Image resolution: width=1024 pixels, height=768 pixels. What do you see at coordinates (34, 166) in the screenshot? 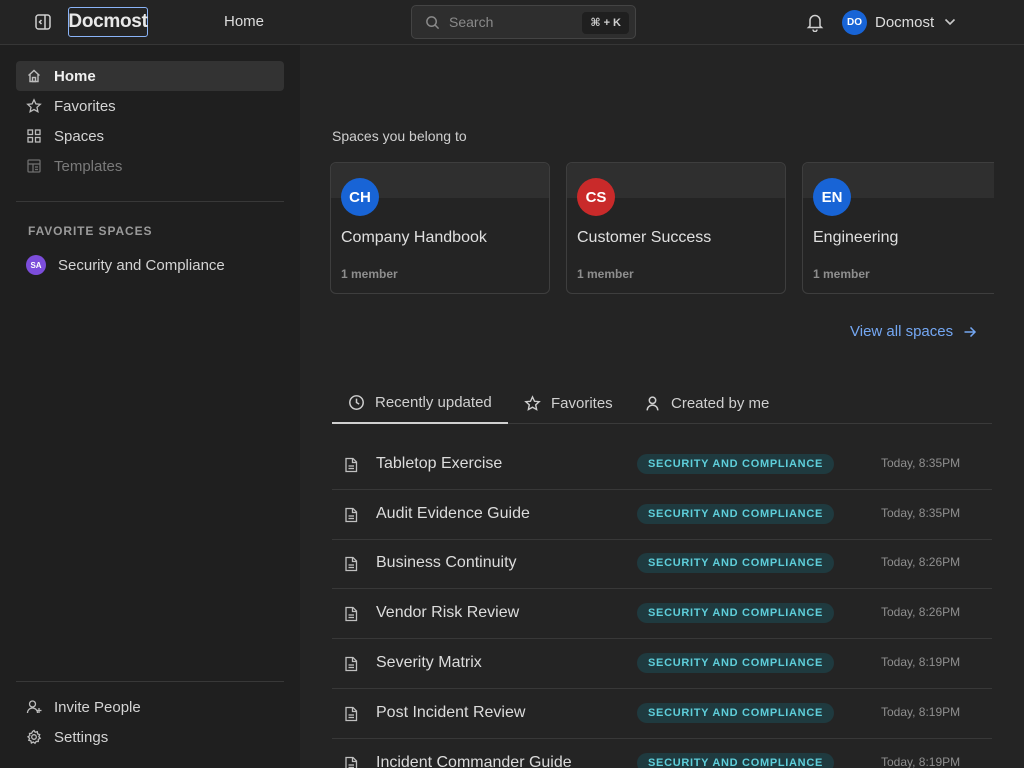
I see `template-icon` at bounding box center [34, 166].